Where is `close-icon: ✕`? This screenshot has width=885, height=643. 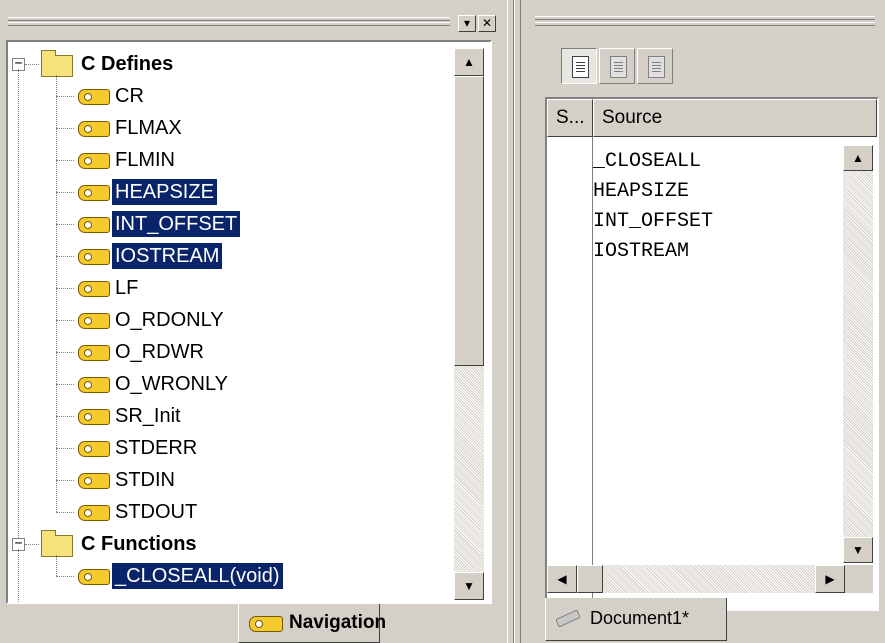 close-icon: ✕ is located at coordinates (487, 23).